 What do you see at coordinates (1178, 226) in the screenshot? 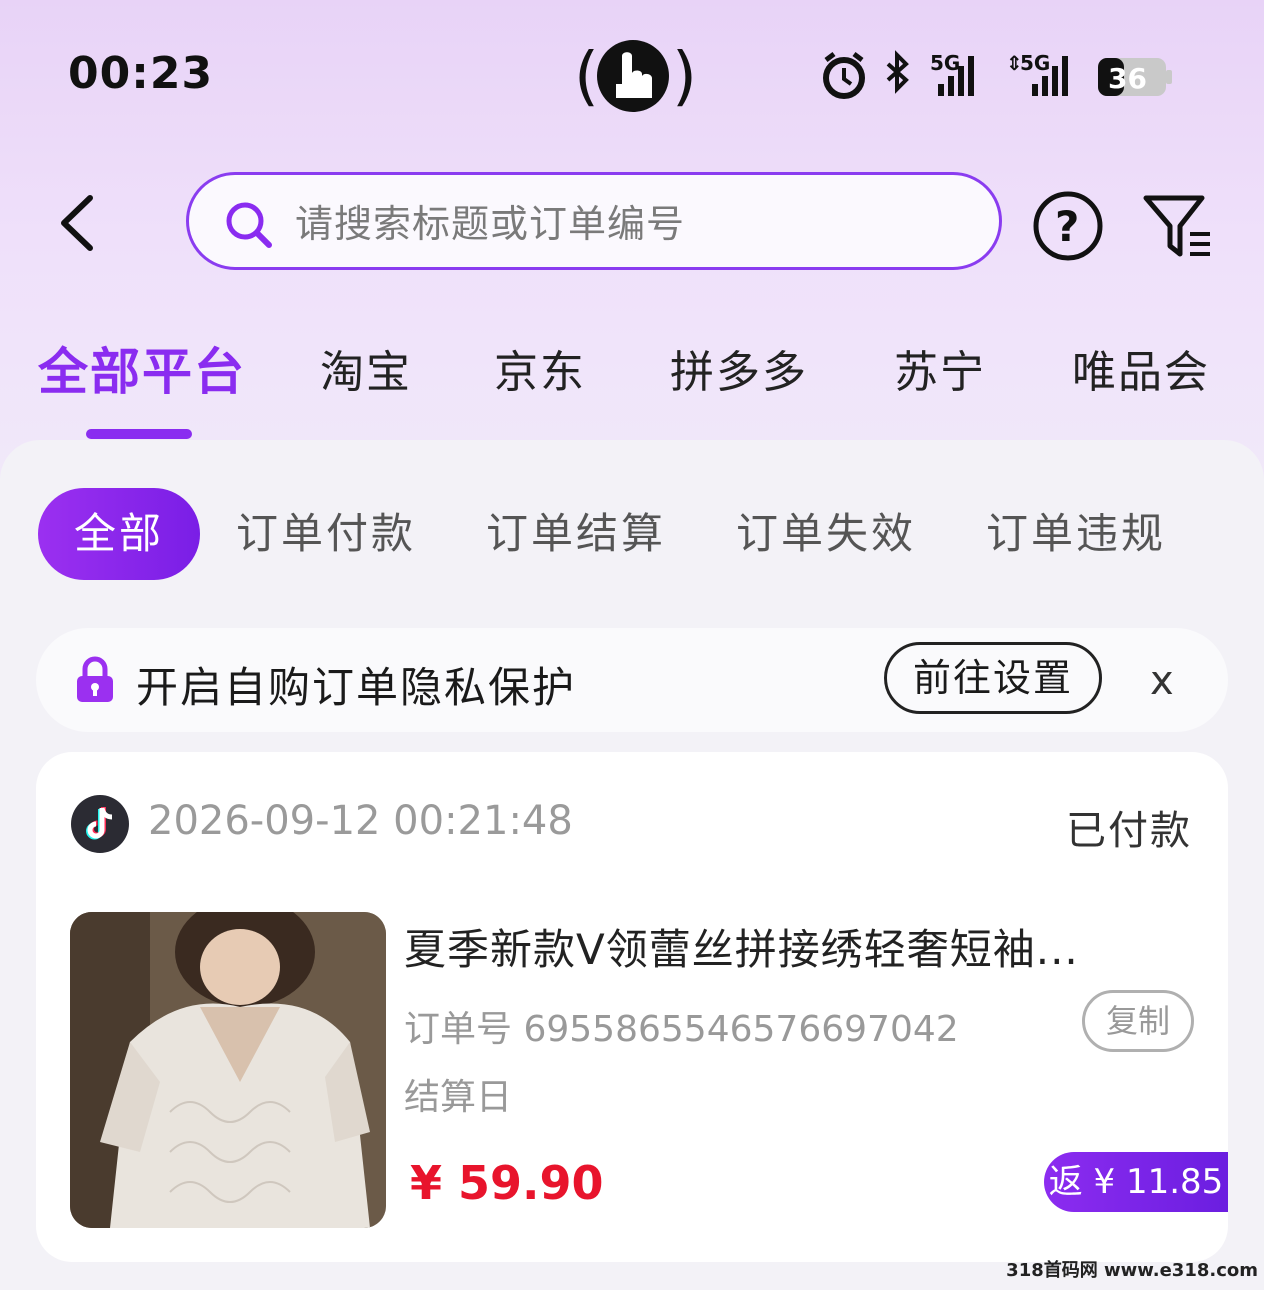
I see `filter-icon` at bounding box center [1178, 226].